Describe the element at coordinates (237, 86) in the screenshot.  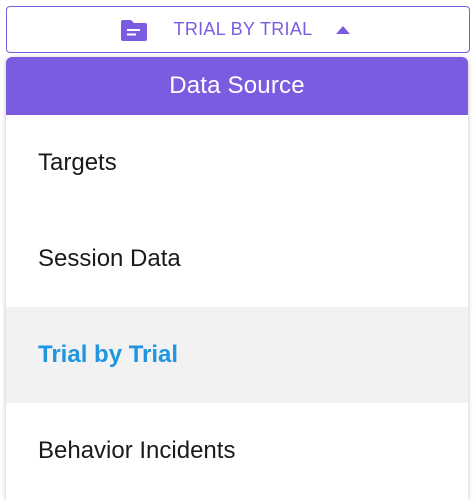
I see `dropdown-header: Data Source` at that location.